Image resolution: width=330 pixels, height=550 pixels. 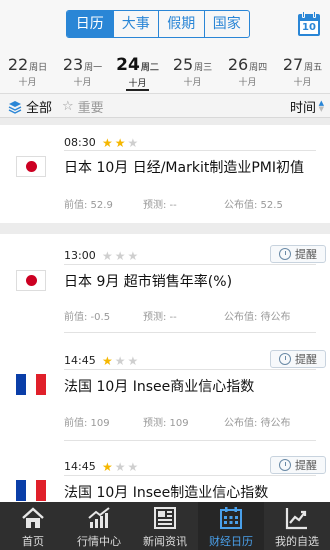 I want to click on nav-watchlist-label: 我的自选, so click(x=297, y=541).